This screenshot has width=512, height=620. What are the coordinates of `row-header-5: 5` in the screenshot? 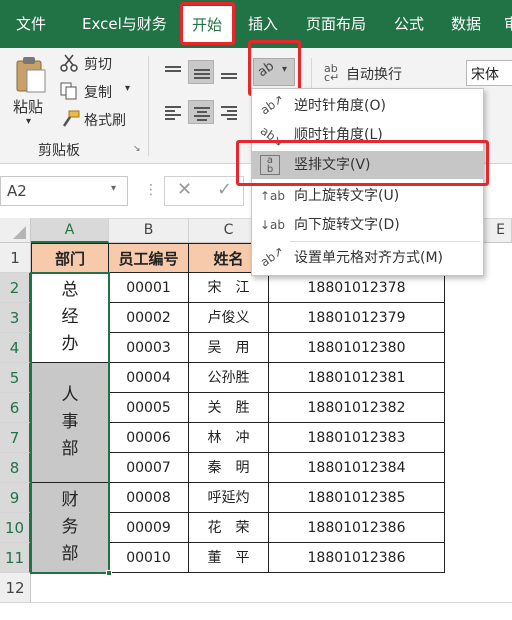 It's located at (15, 378).